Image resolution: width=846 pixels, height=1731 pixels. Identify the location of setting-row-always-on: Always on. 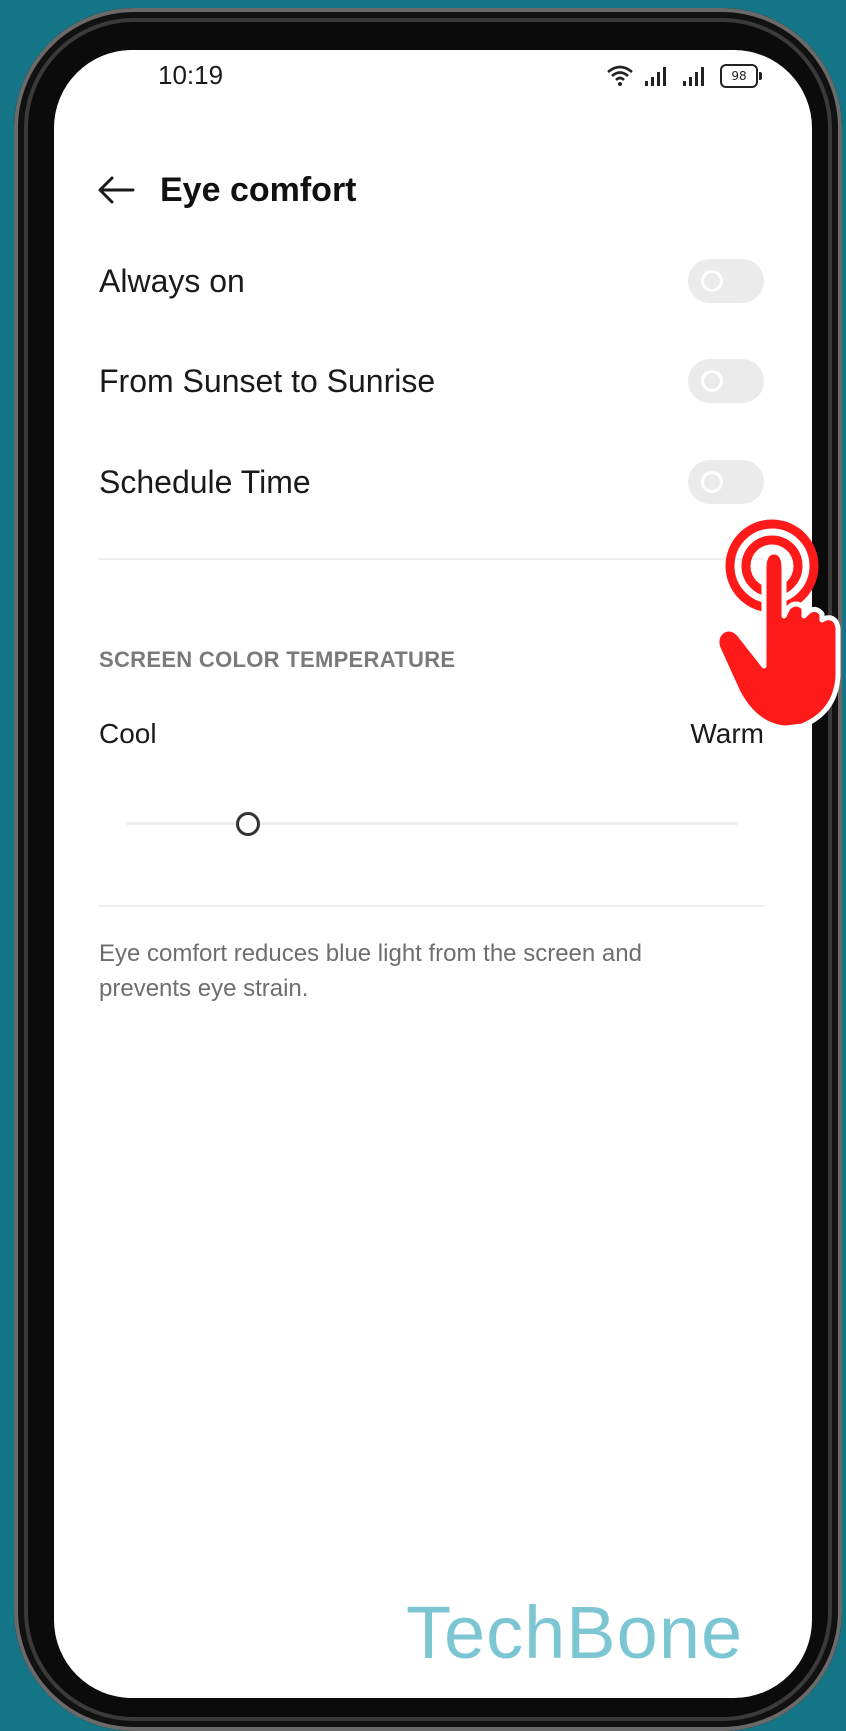
(431, 281).